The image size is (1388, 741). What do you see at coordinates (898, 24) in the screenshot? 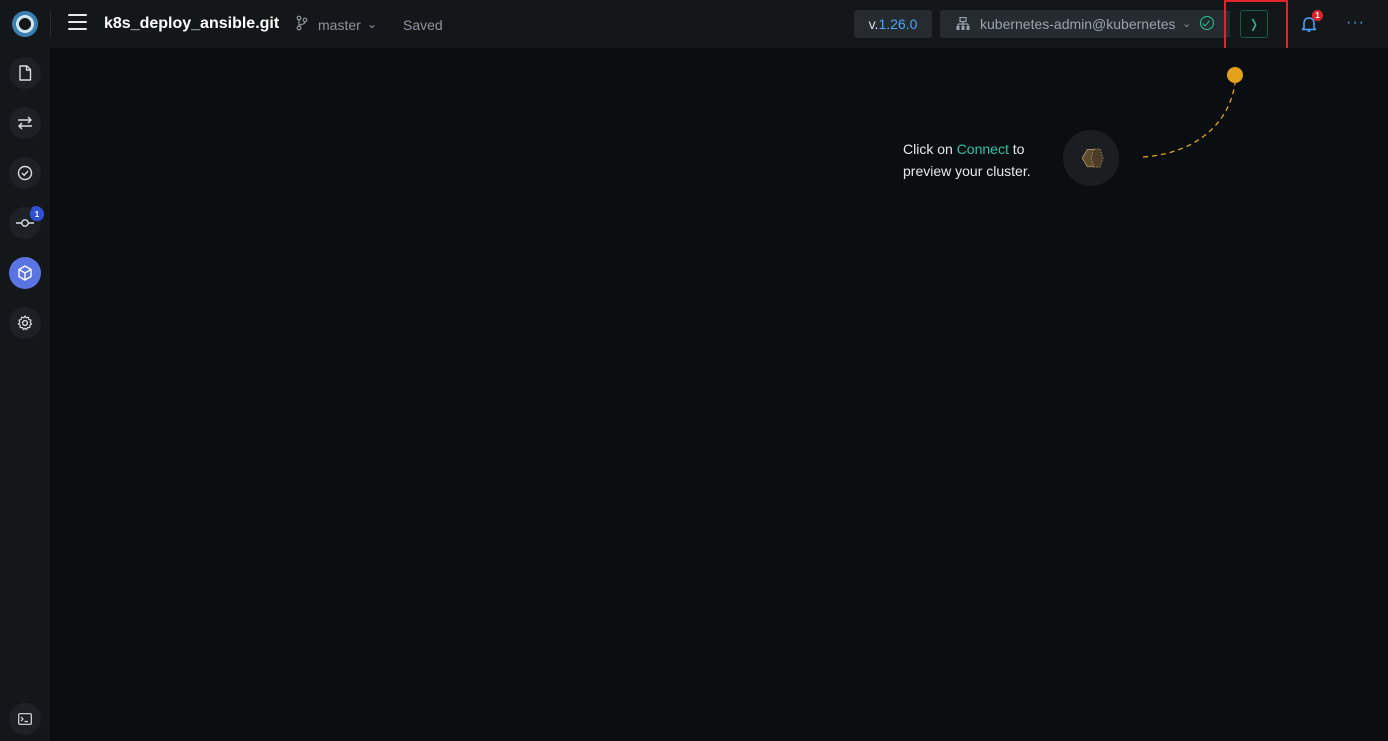
I see `version-number: 1.26.0` at bounding box center [898, 24].